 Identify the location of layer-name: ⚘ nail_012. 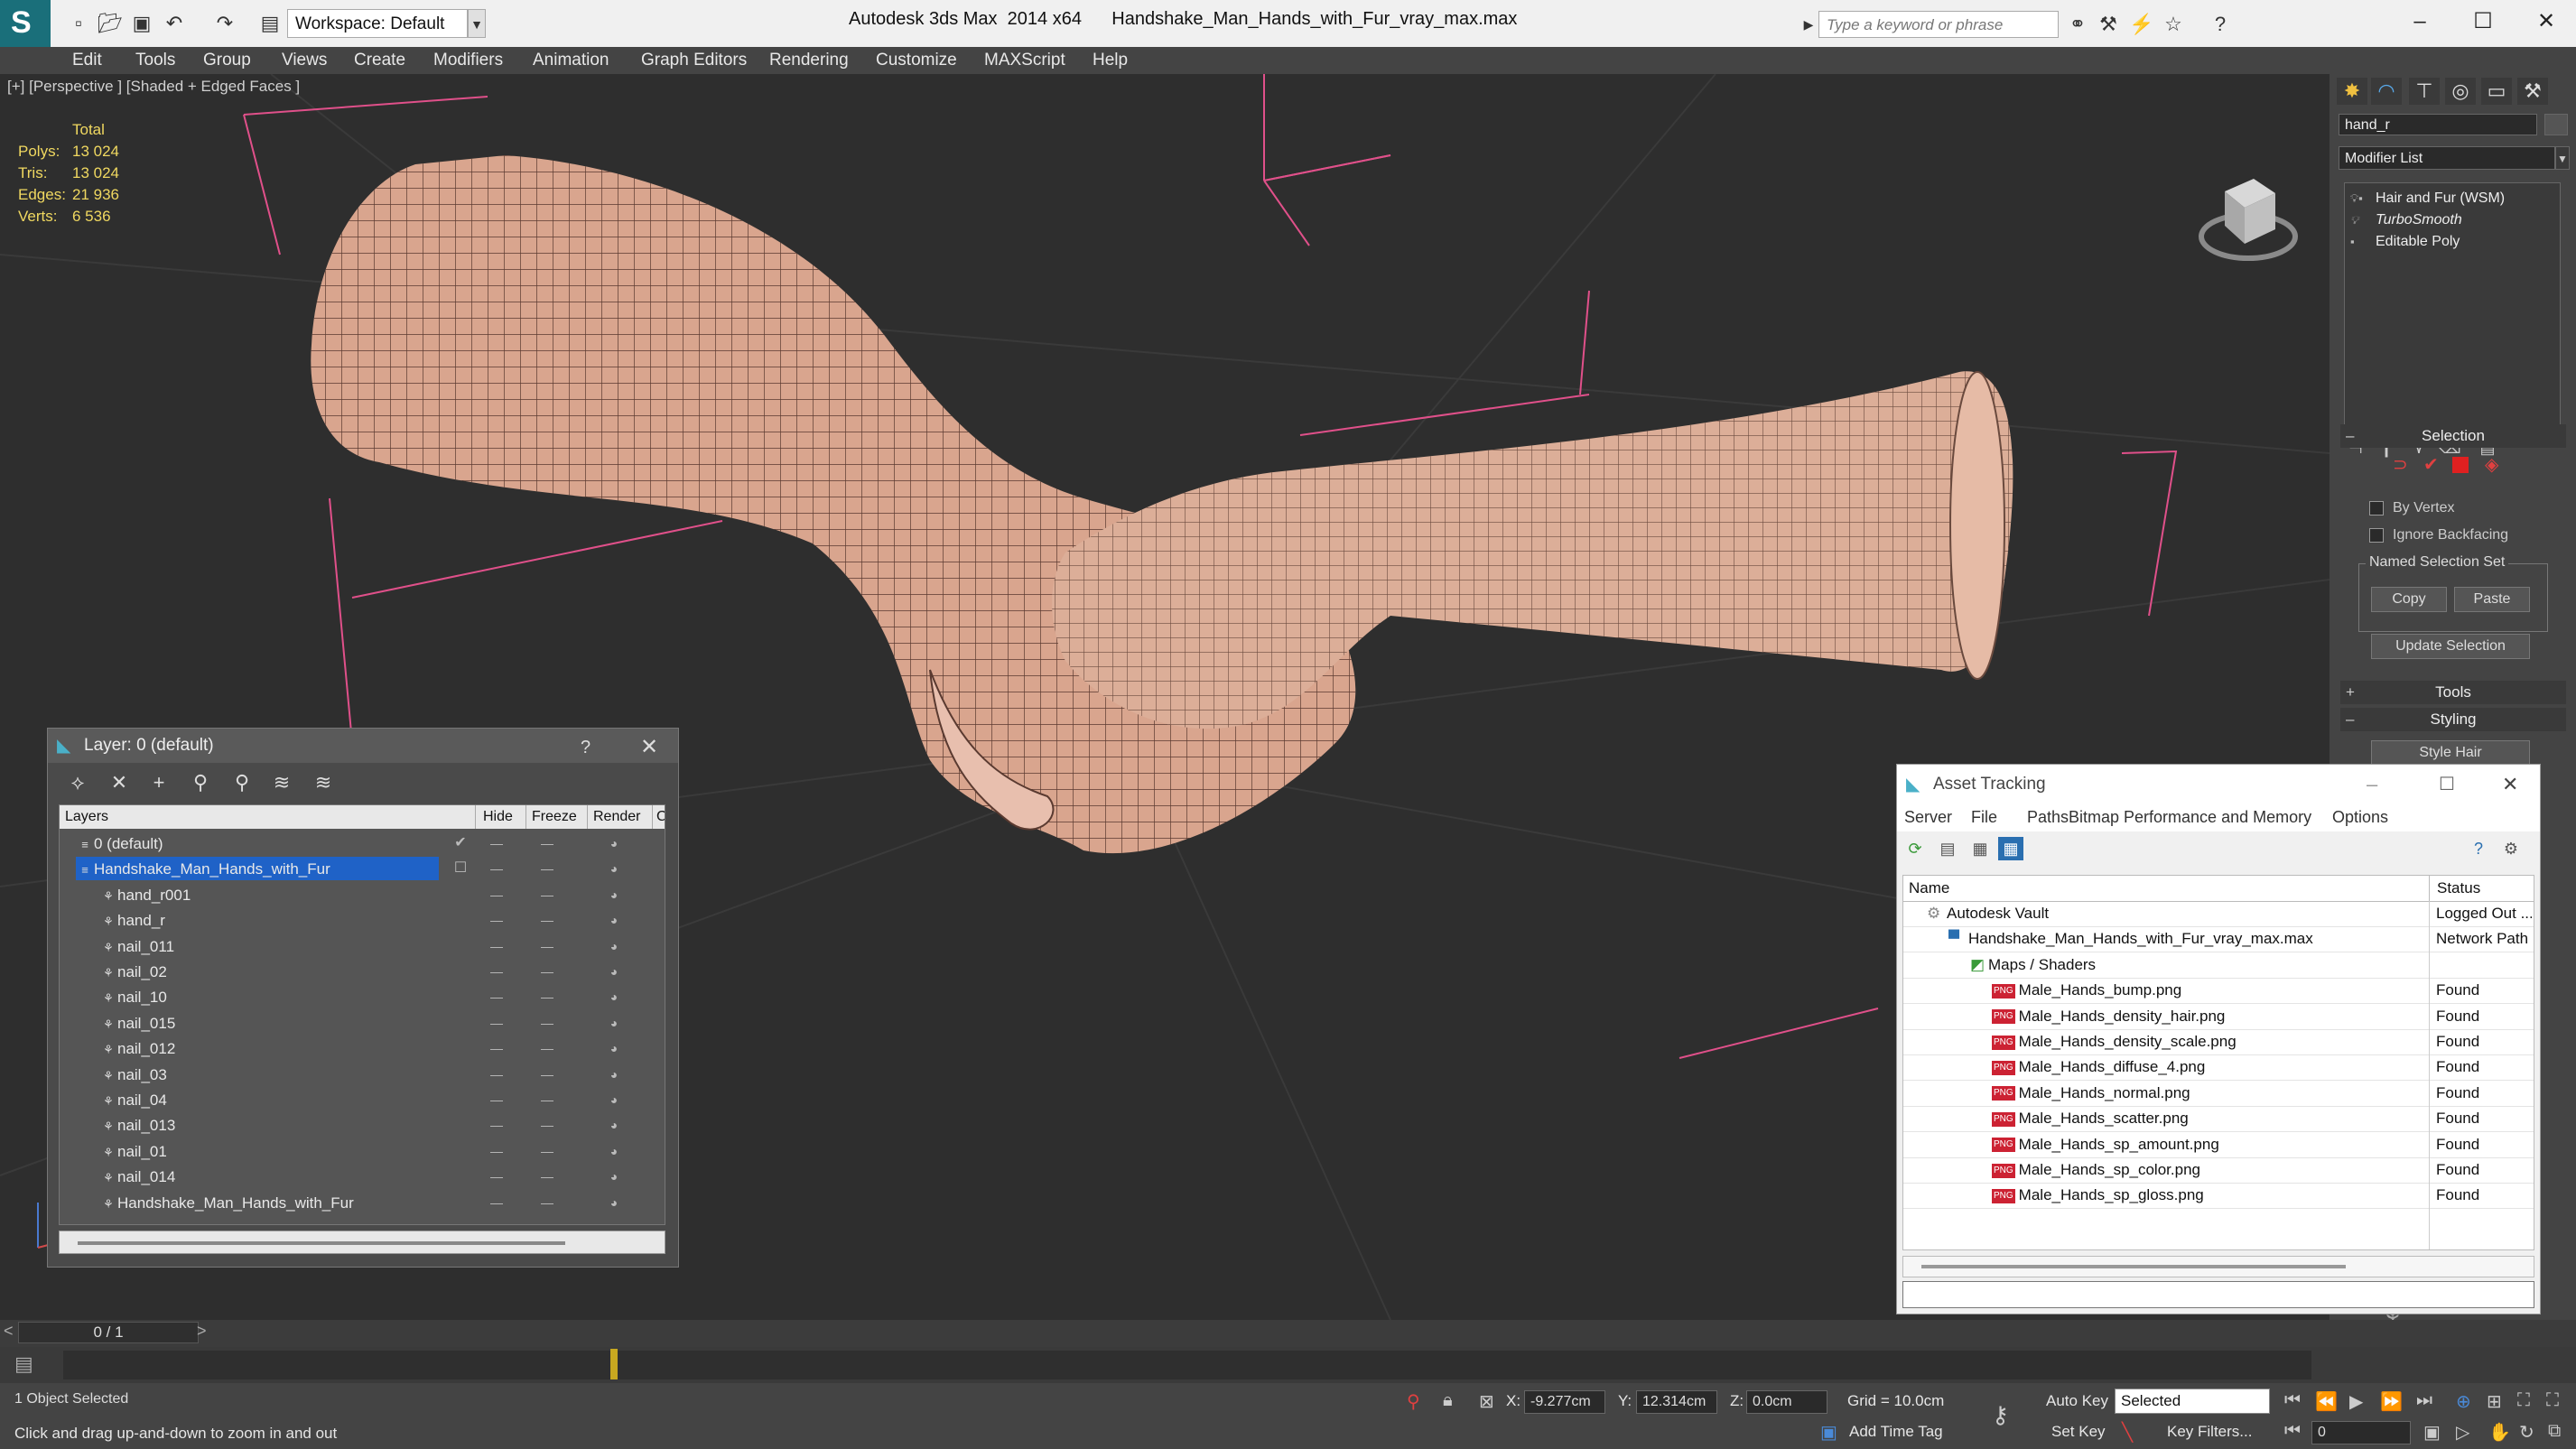
(234, 1048).